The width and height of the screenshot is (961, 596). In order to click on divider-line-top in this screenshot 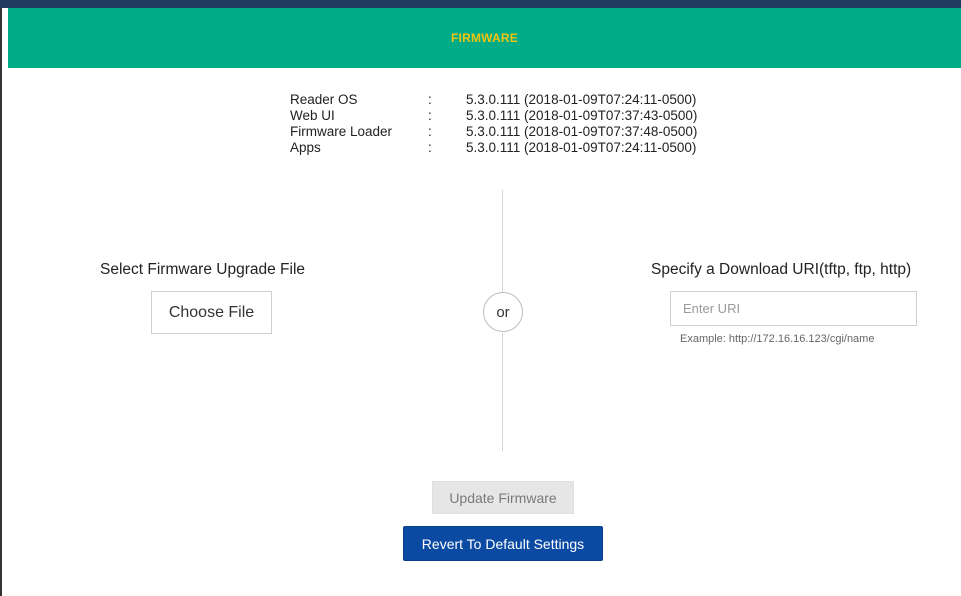, I will do `click(502, 241)`.